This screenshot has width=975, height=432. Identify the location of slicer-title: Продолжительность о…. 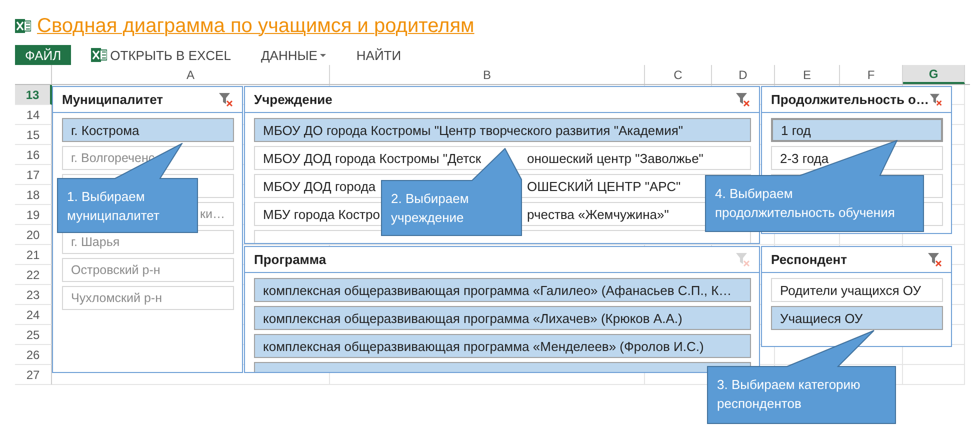
(850, 99).